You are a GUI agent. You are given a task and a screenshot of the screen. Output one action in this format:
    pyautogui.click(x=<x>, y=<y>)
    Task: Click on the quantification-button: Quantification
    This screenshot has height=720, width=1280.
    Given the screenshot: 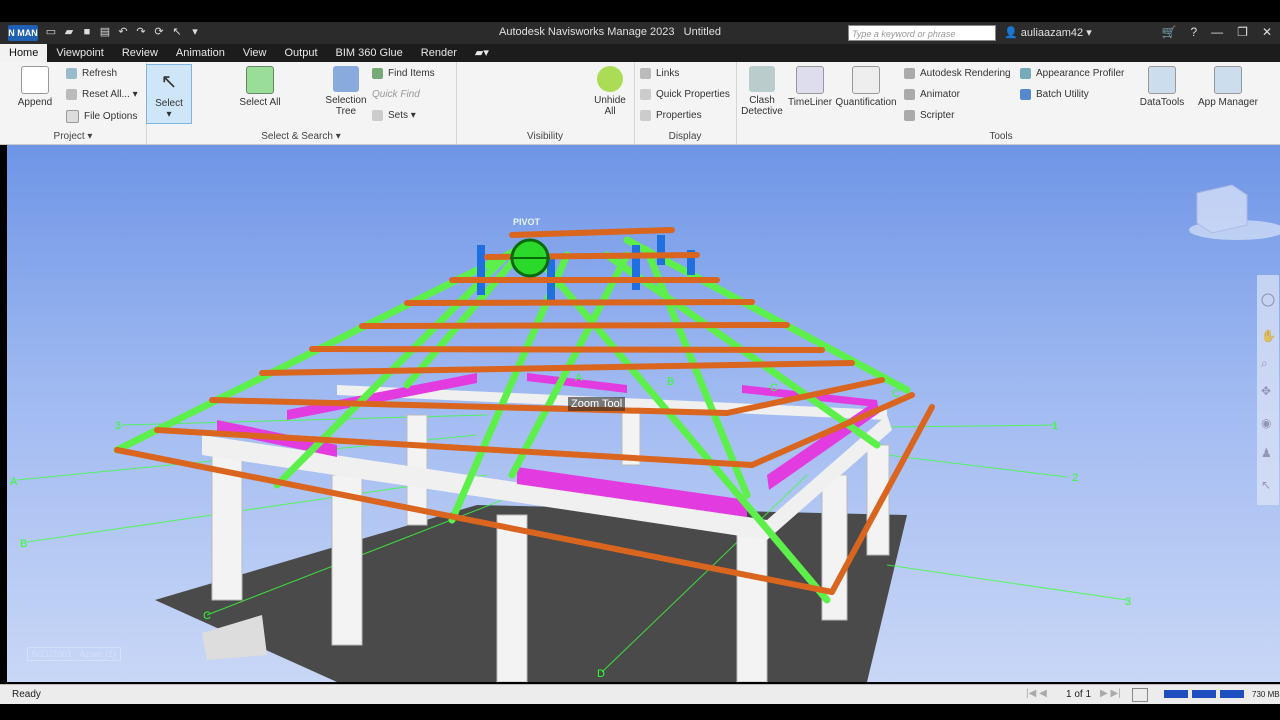 What is the action you would take?
    pyautogui.click(x=866, y=87)
    